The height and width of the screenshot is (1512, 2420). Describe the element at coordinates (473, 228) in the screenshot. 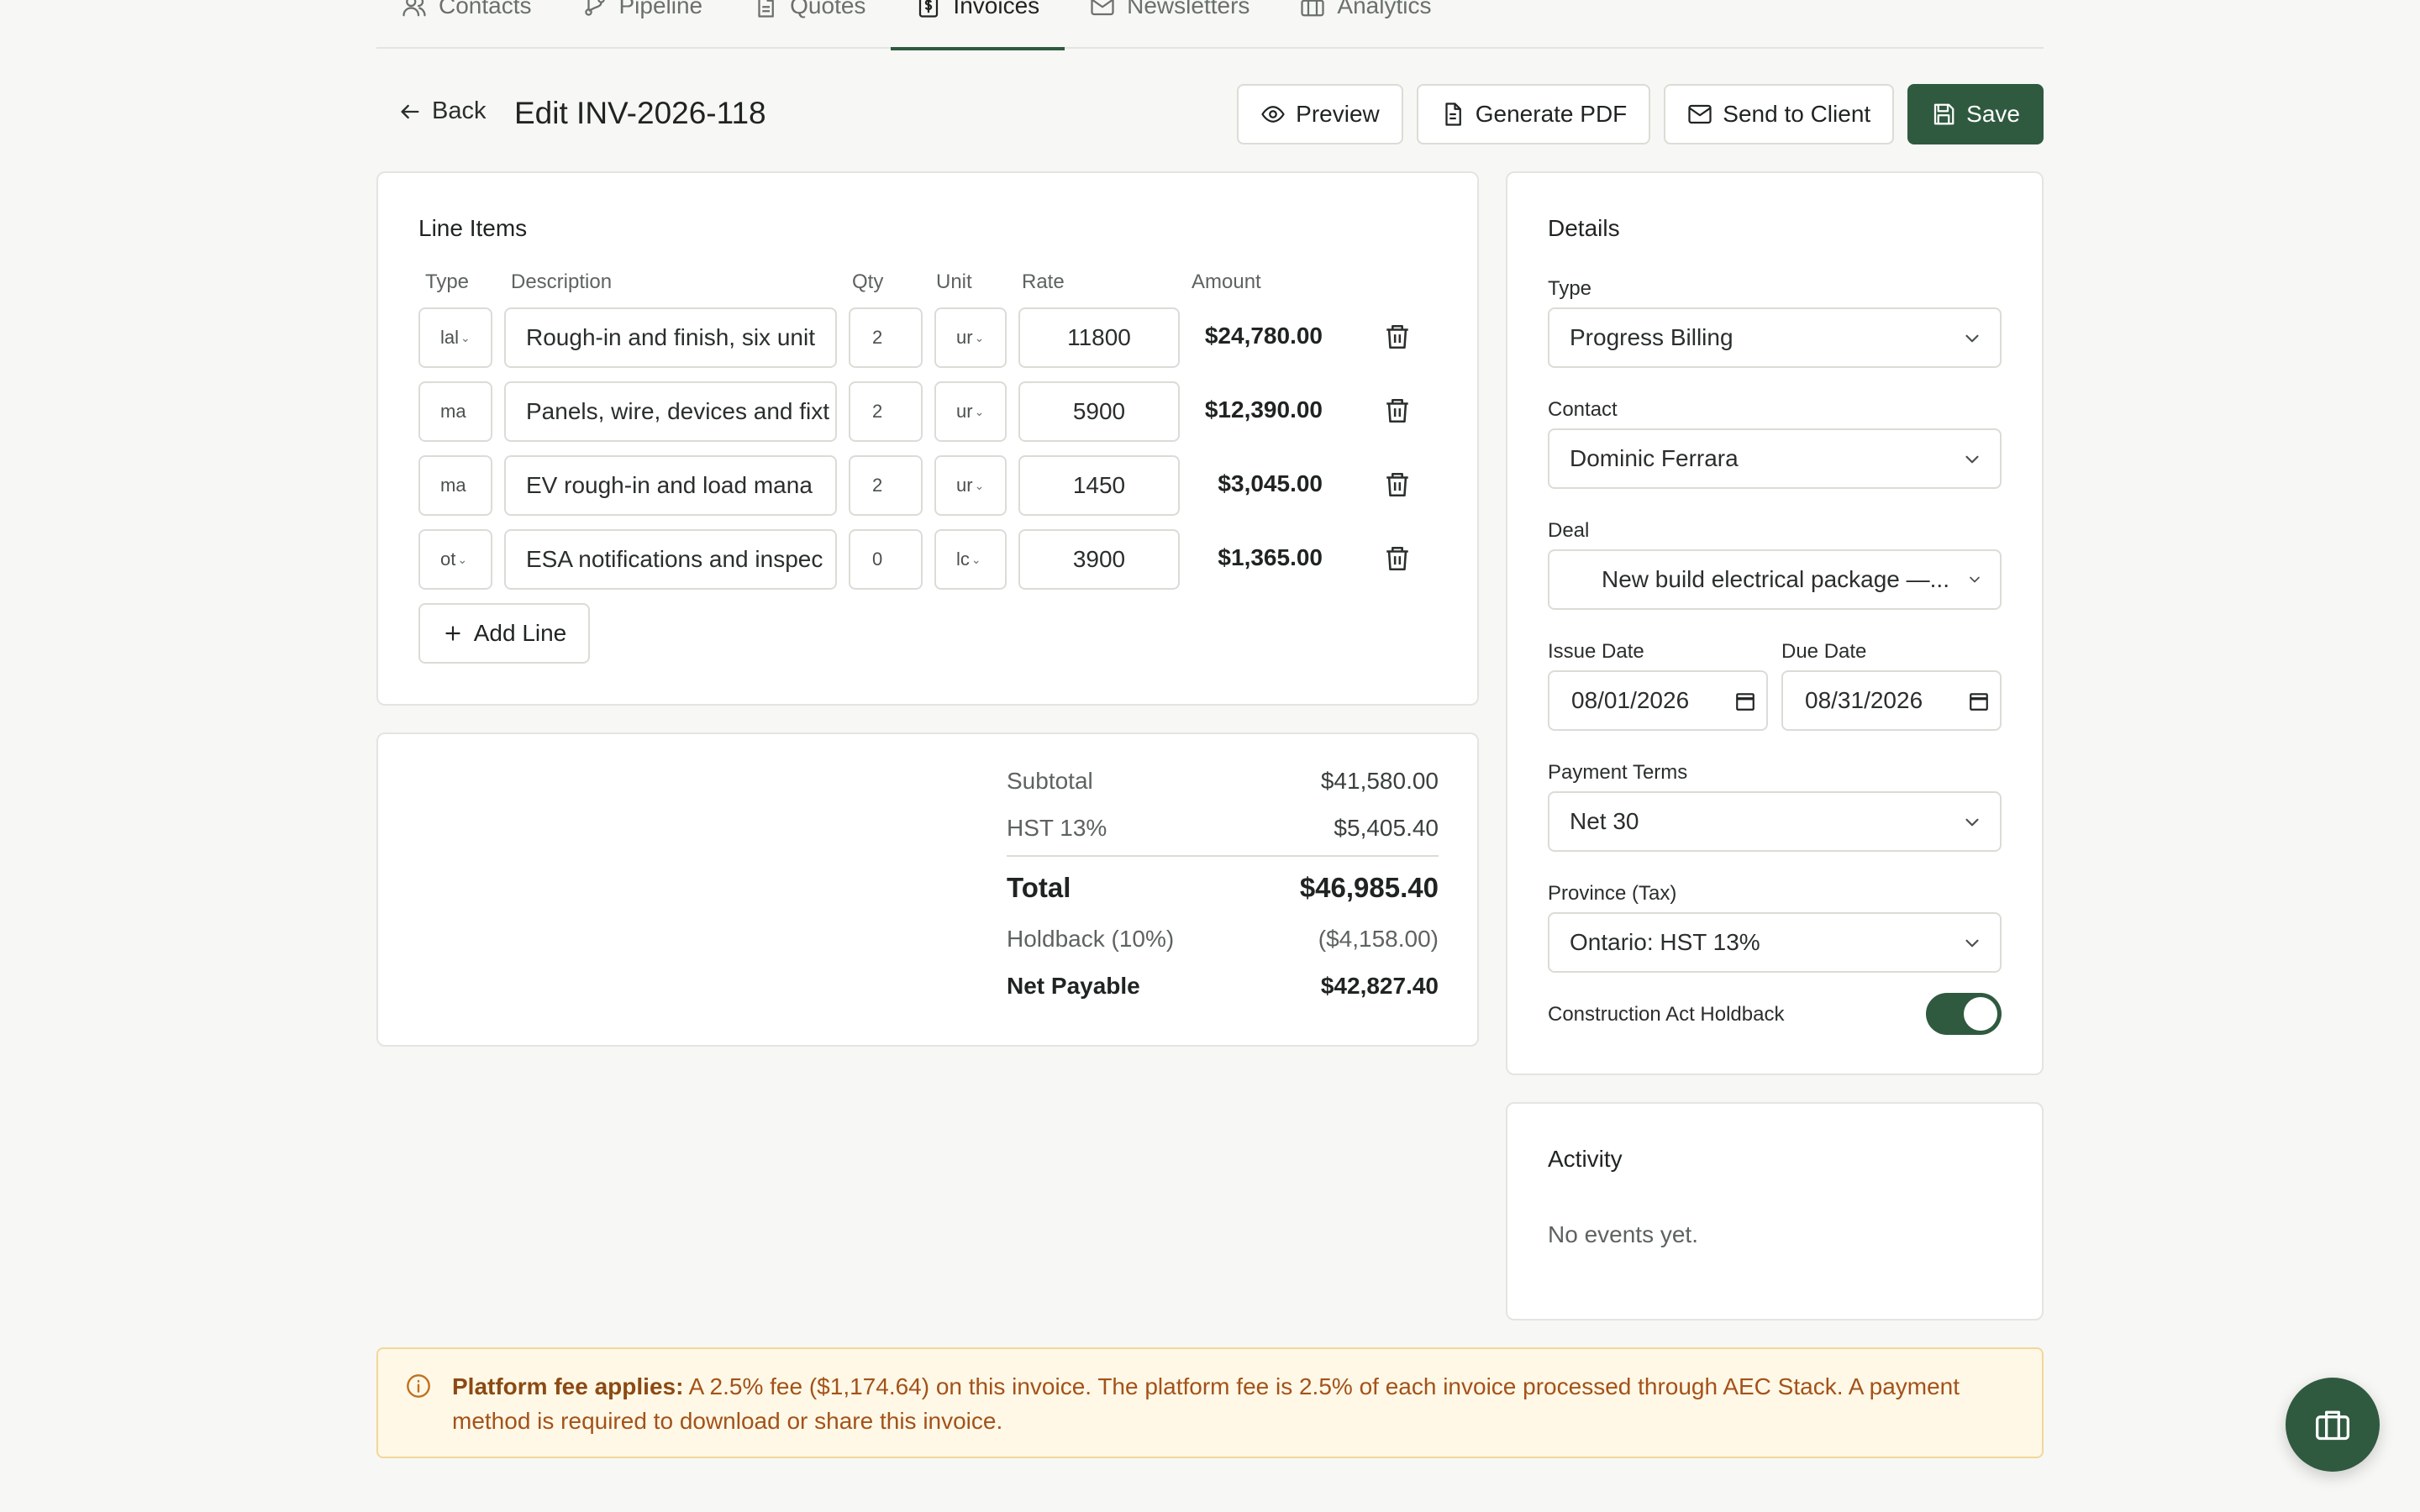

I see `line-items-title: Line Items` at that location.